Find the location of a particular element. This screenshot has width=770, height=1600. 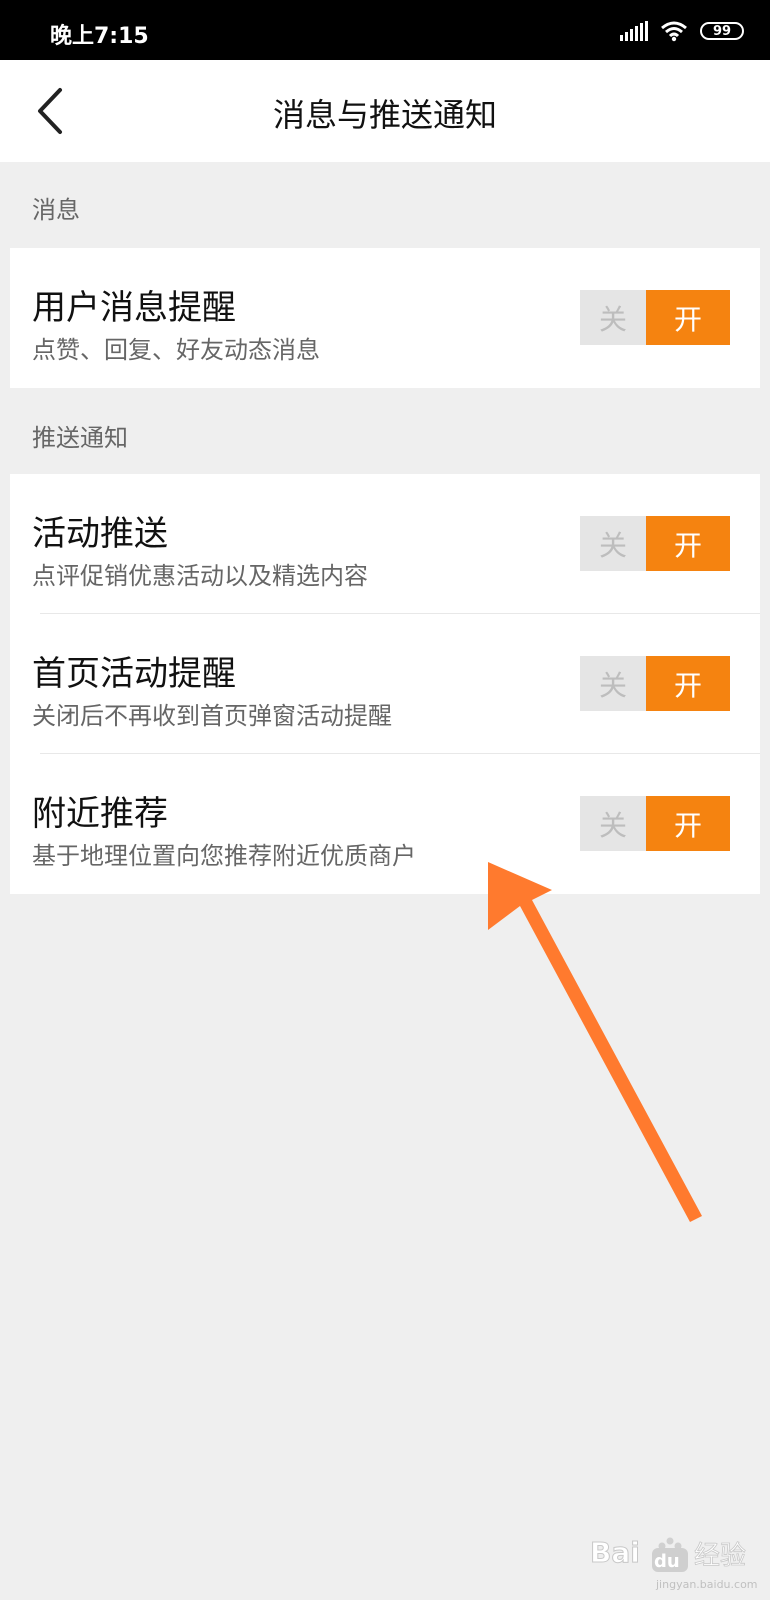

baidu-jingyan-watermark-icon: Bai du 经验 is located at coordinates (668, 1554).